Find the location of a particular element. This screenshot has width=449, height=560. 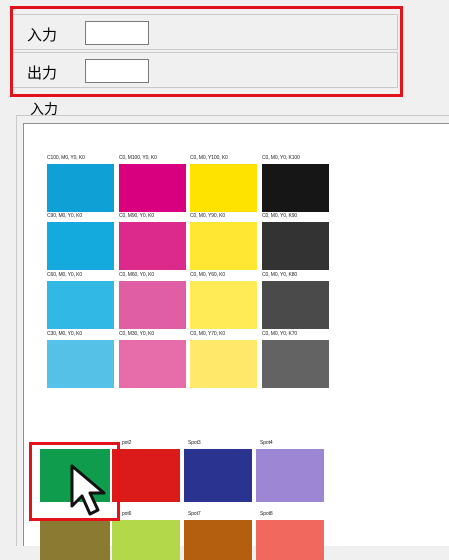

mouse-cursor-icon is located at coordinates (88, 490).